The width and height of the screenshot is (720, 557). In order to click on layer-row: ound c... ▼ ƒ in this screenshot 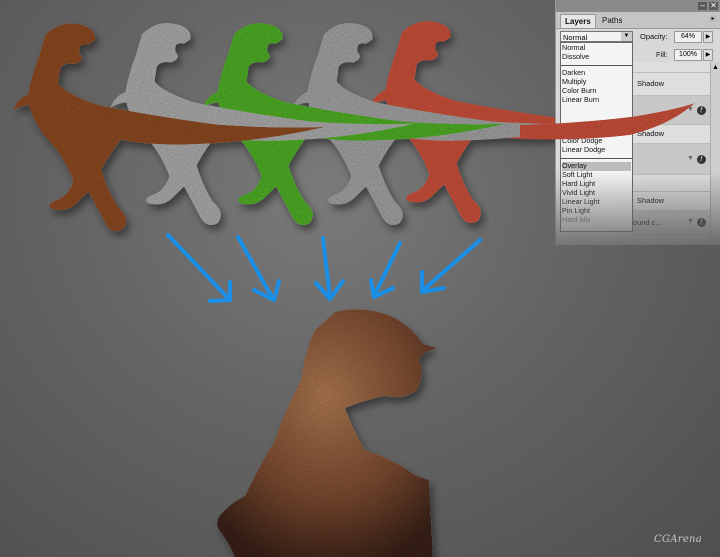, I will do `click(672, 223)`.